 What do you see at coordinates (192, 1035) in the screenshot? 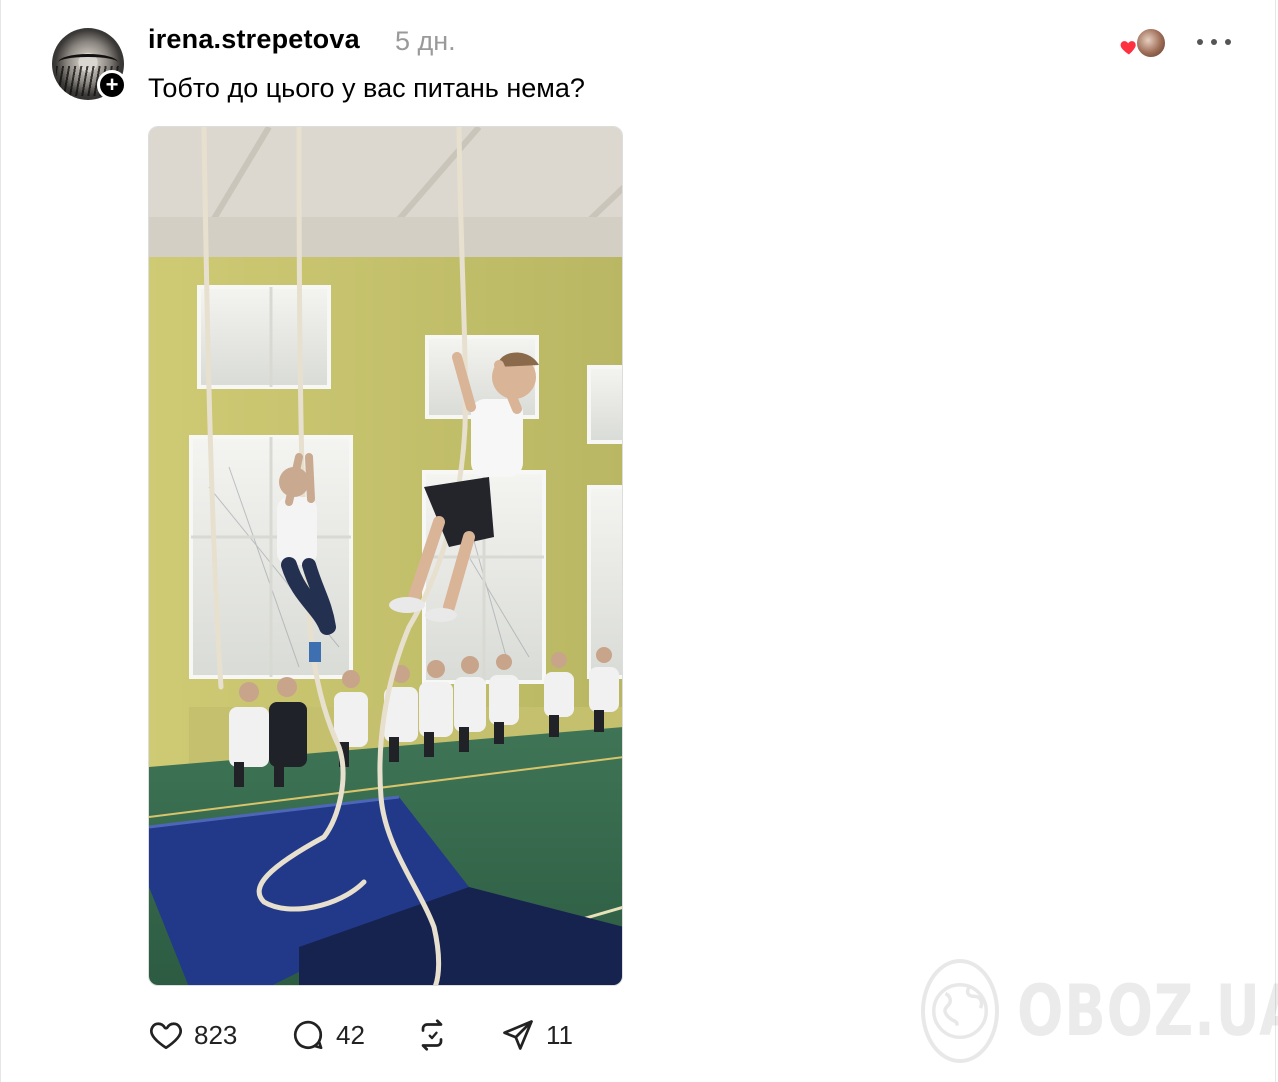
I see `like-button: 823` at bounding box center [192, 1035].